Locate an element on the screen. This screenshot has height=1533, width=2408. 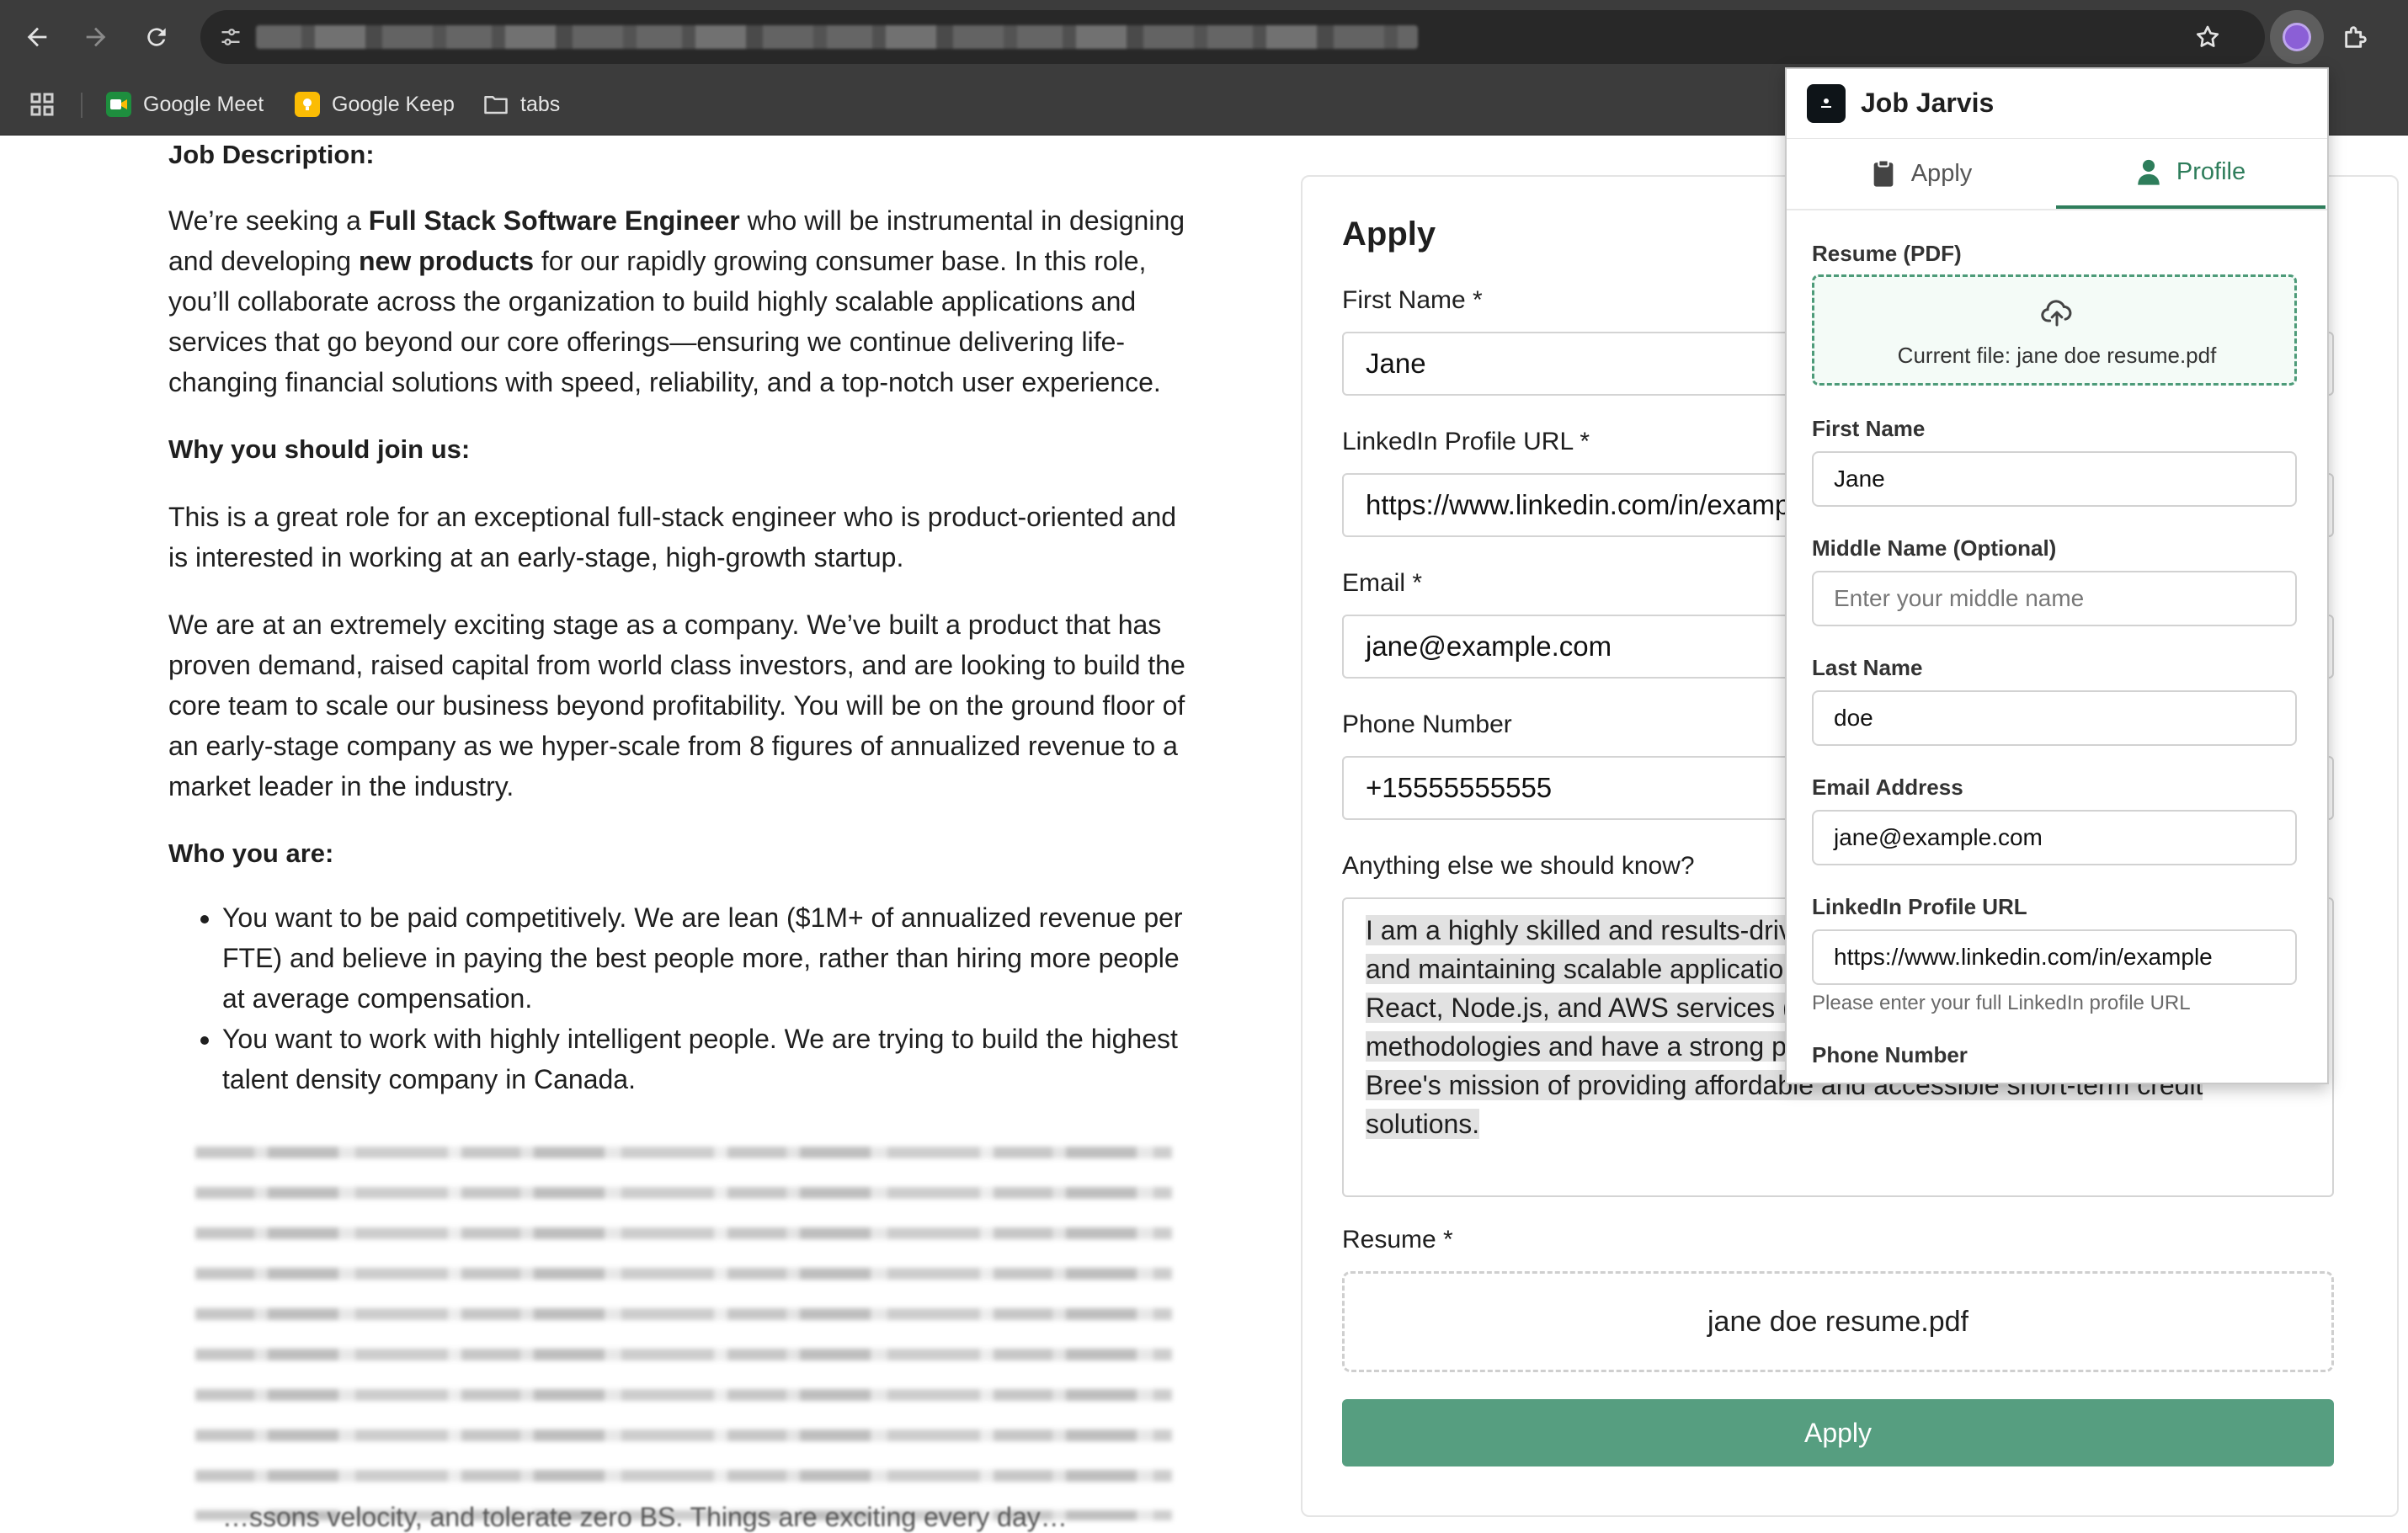
job-jarvis-extension-button is located at coordinates (2297, 37).